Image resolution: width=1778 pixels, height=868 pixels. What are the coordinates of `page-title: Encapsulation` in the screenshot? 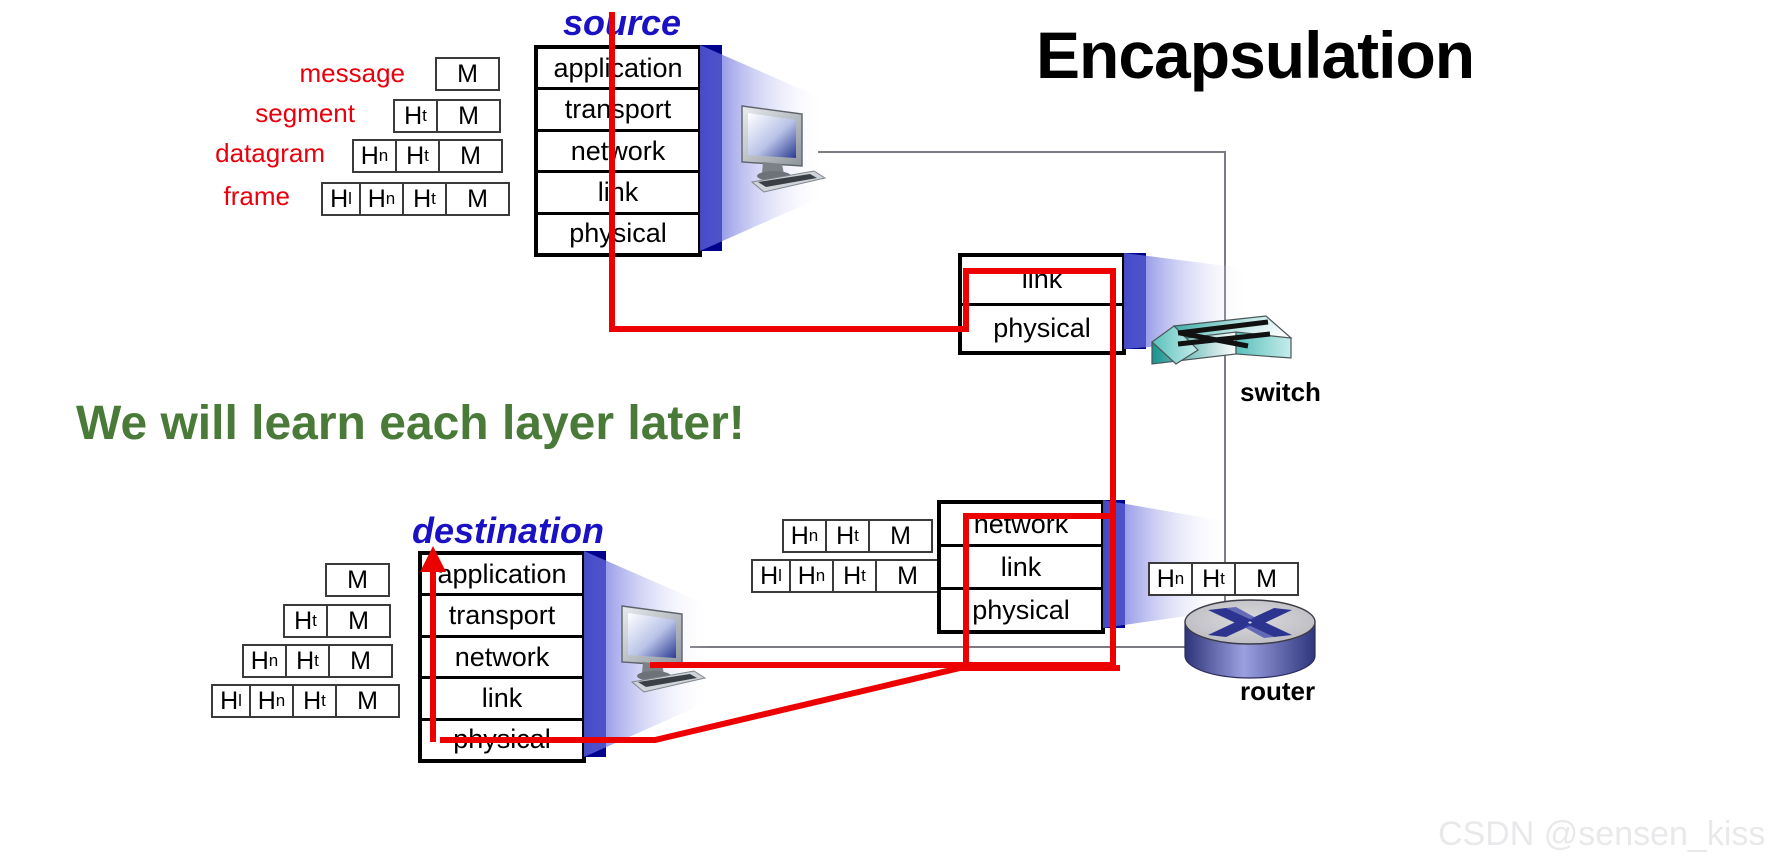 It's located at (1255, 55).